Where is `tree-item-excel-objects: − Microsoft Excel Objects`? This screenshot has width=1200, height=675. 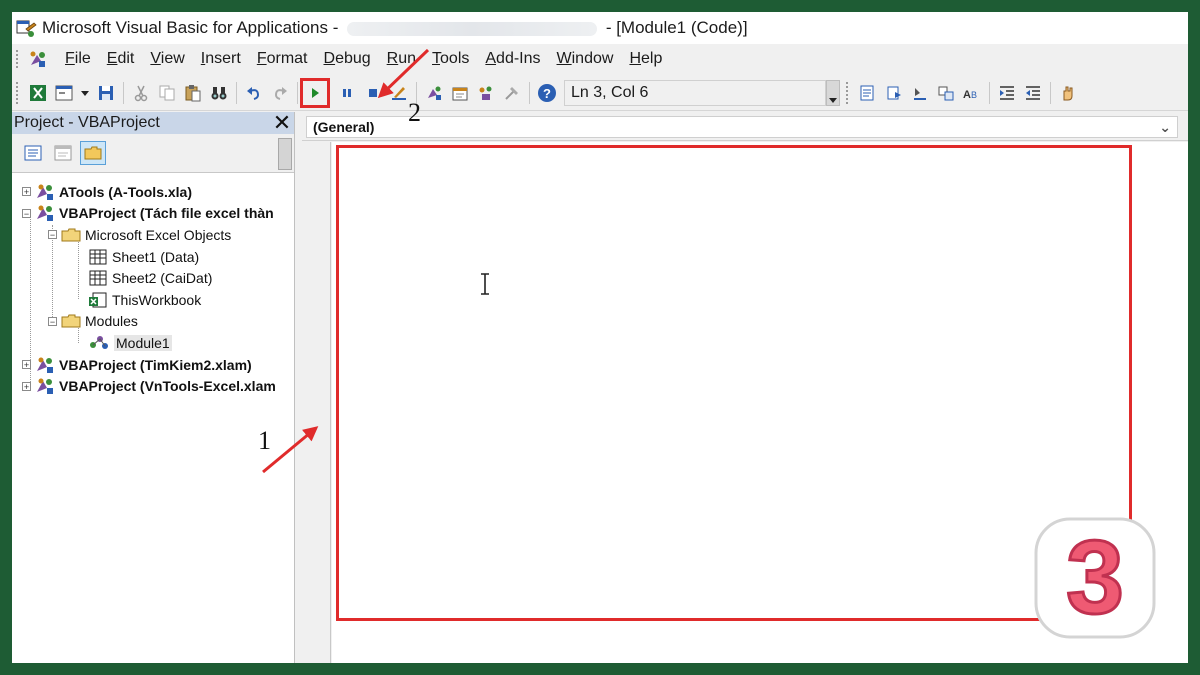
tree-item-excel-objects: − Microsoft Excel Objects is located at coordinates (153, 235).